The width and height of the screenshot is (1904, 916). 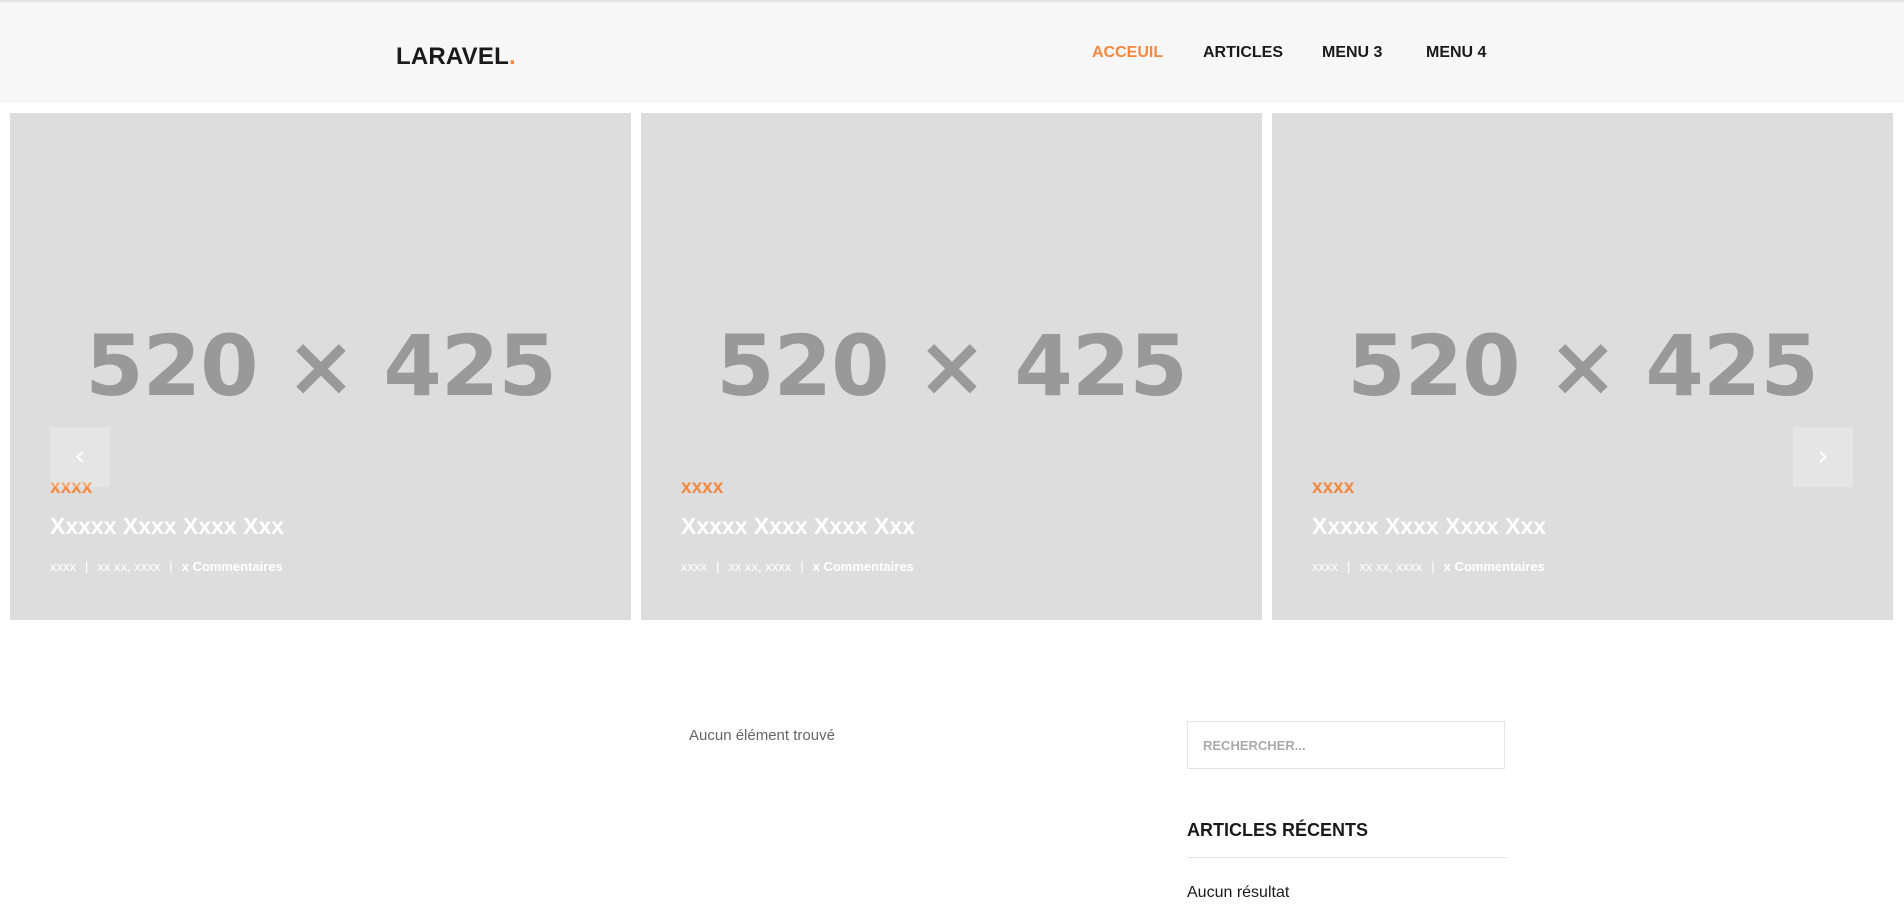 What do you see at coordinates (1456, 53) in the screenshot?
I see `nav-item-menu-4: MENU 4` at bounding box center [1456, 53].